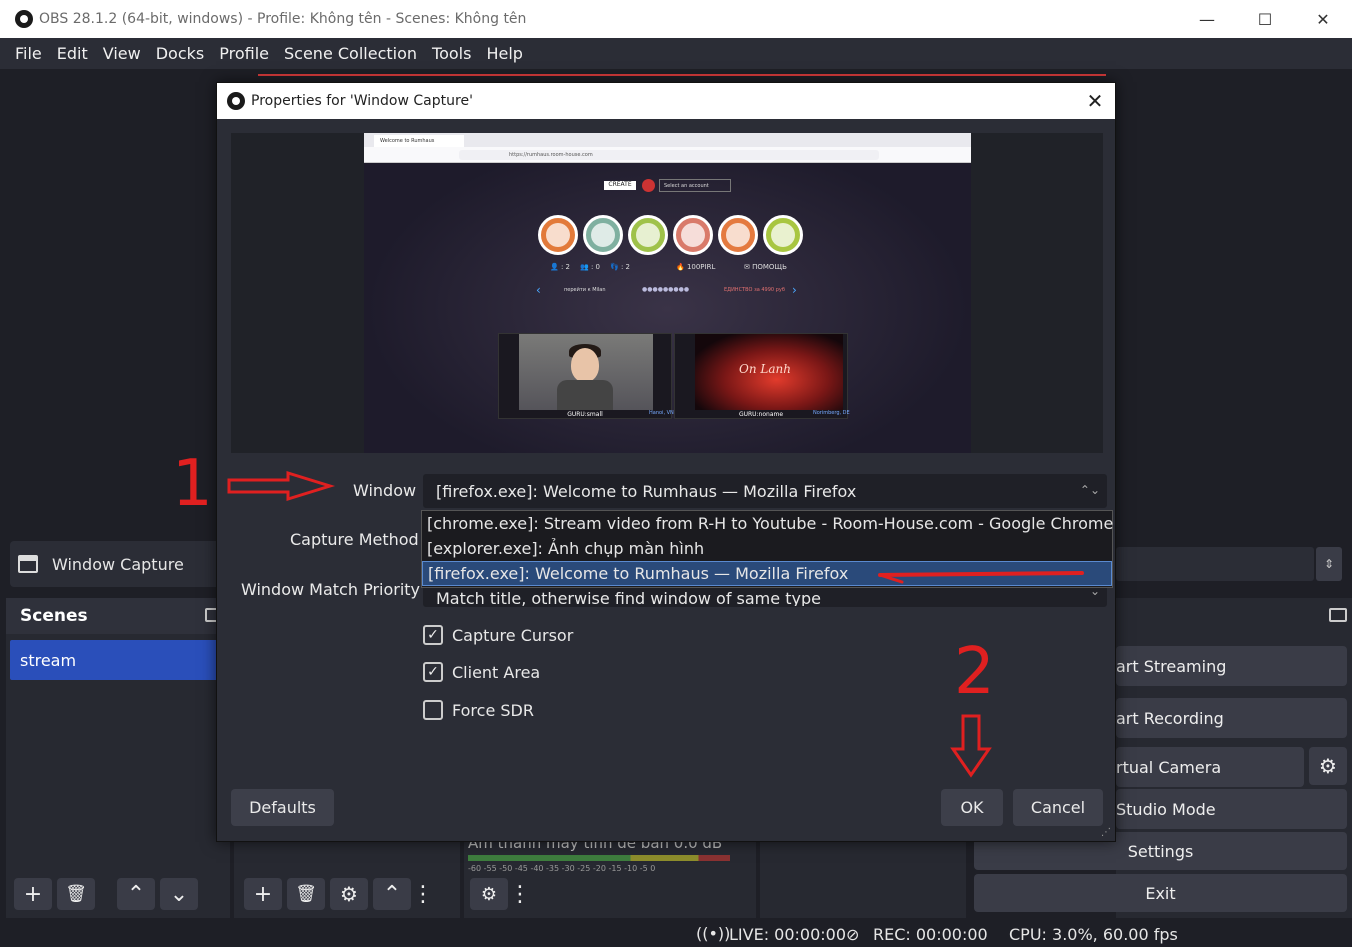 The height and width of the screenshot is (947, 1352). What do you see at coordinates (1210, 767) in the screenshot?
I see `start-virtual-camera-button: rtual Camera` at bounding box center [1210, 767].